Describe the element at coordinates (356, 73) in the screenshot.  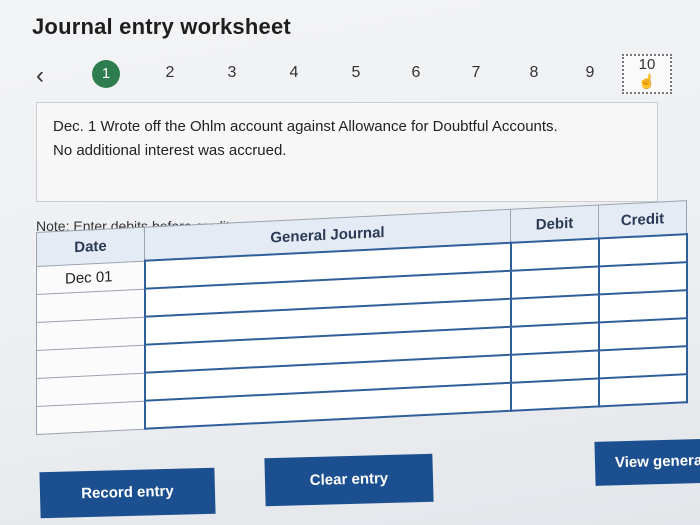
I see `step-5: 5` at that location.